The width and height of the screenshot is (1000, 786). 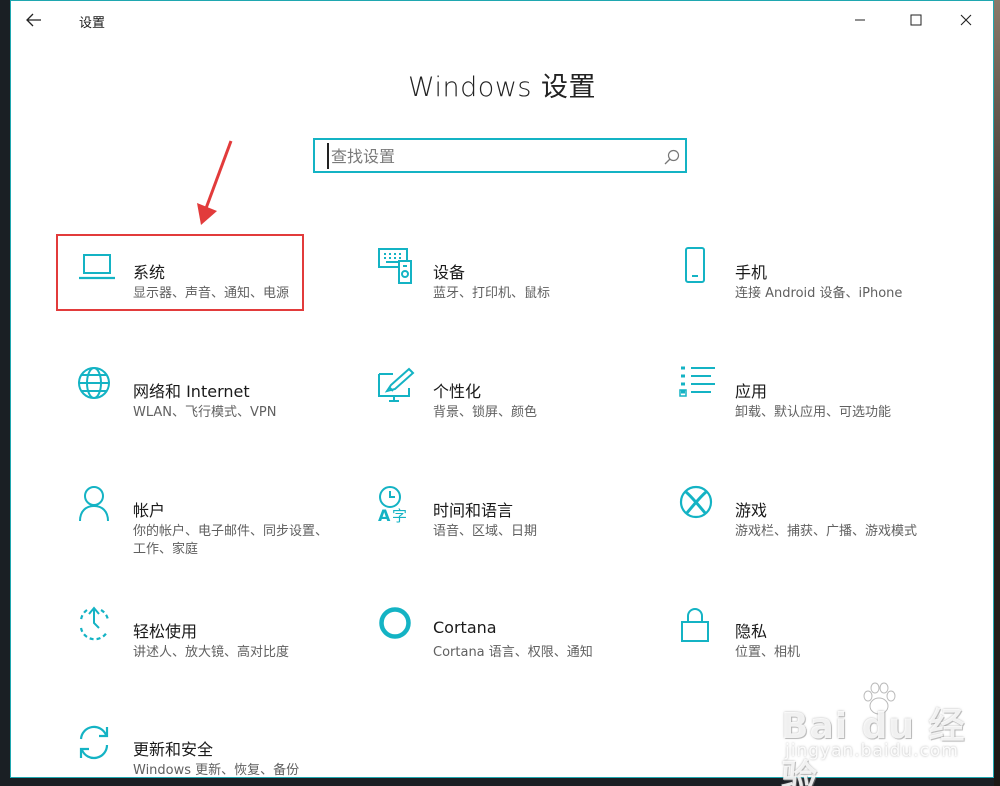 I want to click on svg-text: A, so click(x=384, y=515).